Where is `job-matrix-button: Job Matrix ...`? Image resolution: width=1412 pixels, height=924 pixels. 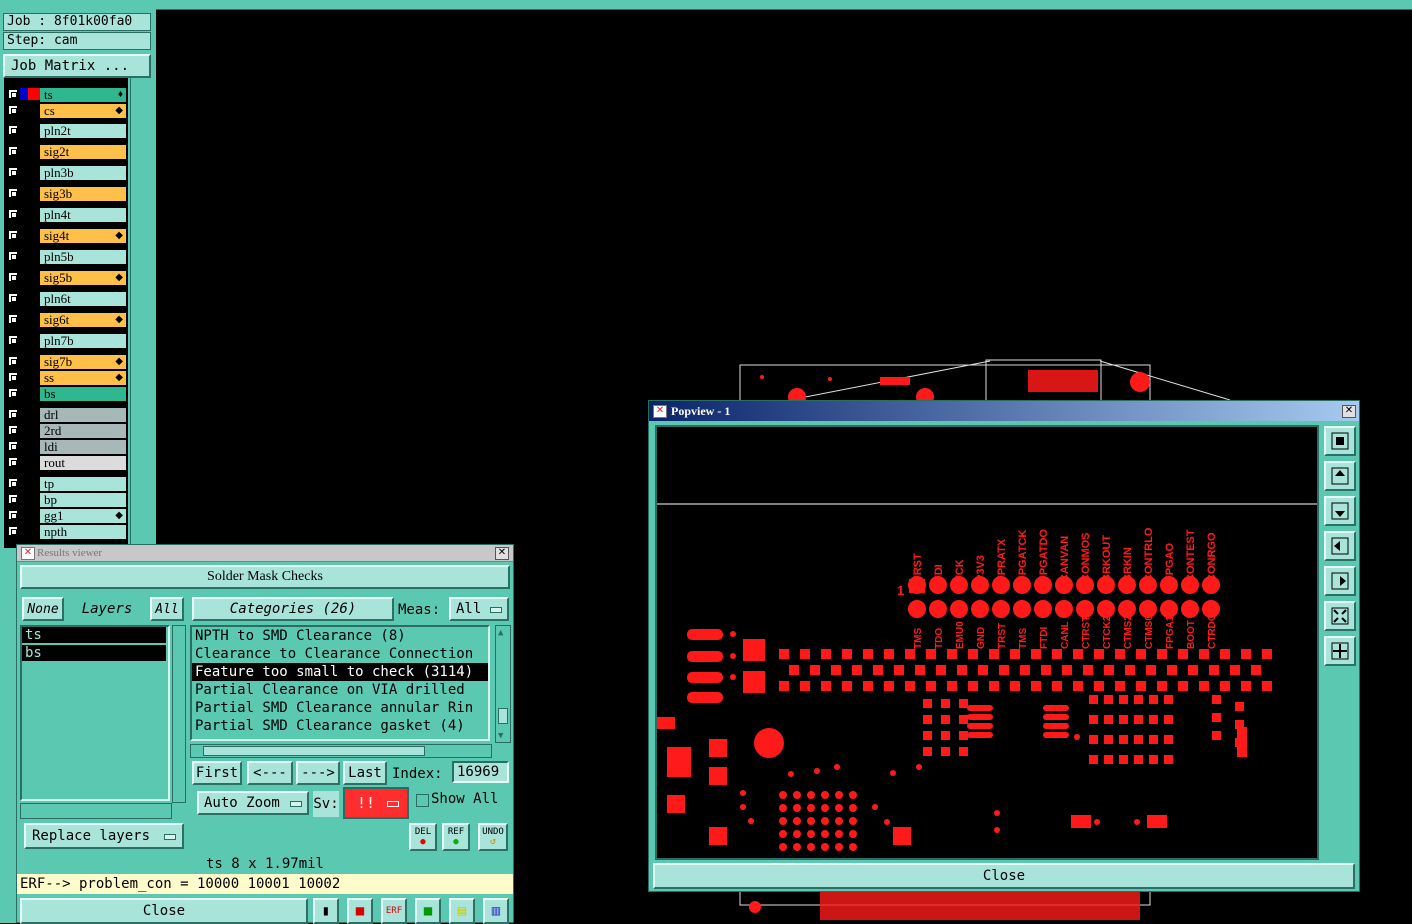 job-matrix-button: Job Matrix ... is located at coordinates (77, 66).